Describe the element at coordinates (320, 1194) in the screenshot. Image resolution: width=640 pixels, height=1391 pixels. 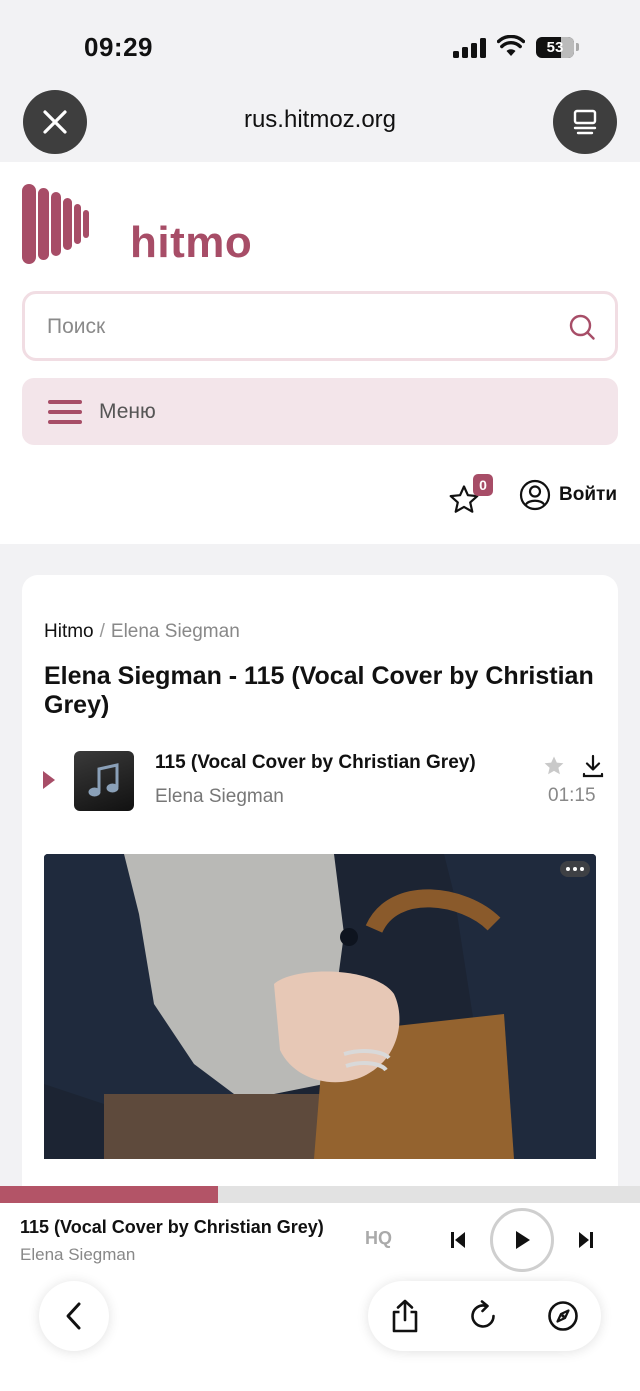
I see `playback-progress-bar` at that location.